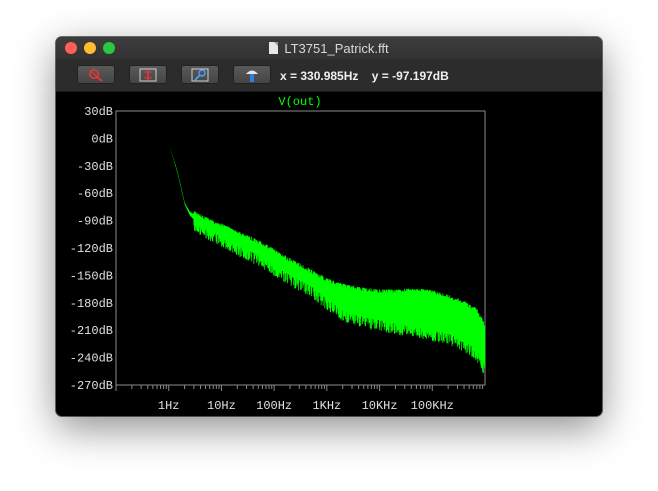 The width and height of the screenshot is (658, 491). I want to click on y-tick-label: -180dB, so click(91, 304).